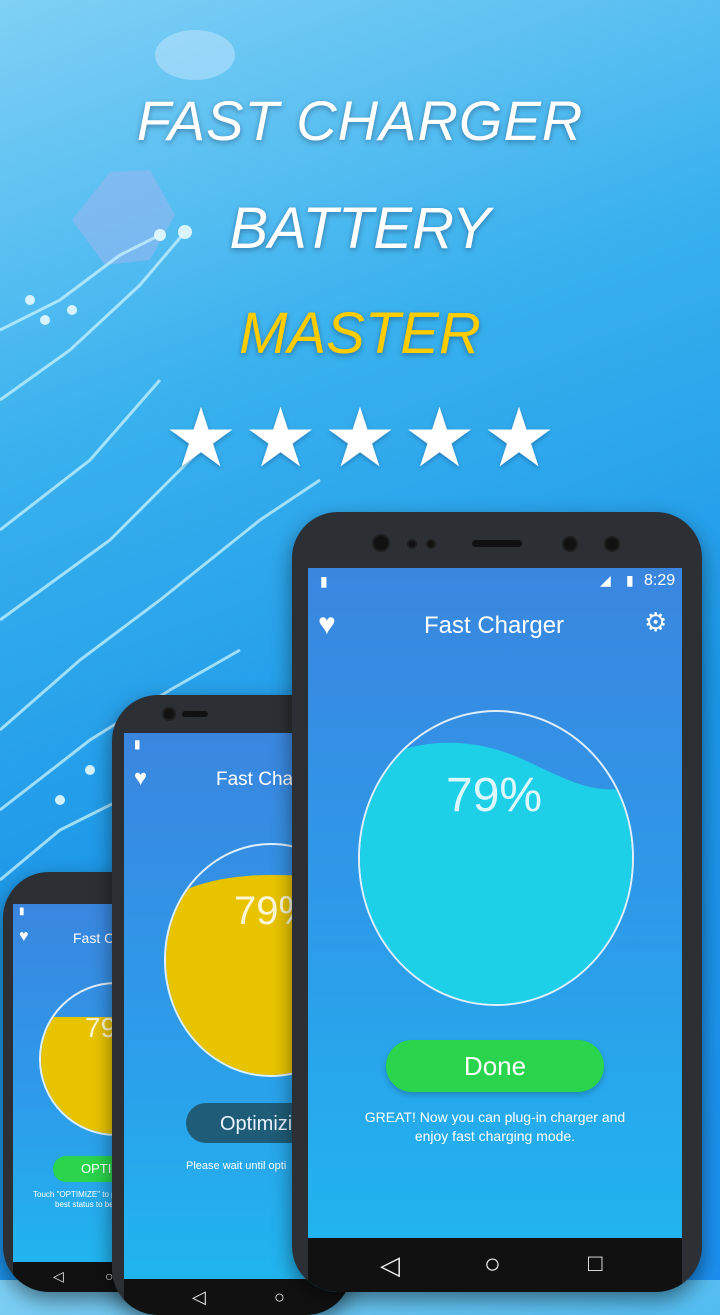 This screenshot has height=1315, width=720. What do you see at coordinates (360, 333) in the screenshot?
I see `promo-title-line3: MASTER` at bounding box center [360, 333].